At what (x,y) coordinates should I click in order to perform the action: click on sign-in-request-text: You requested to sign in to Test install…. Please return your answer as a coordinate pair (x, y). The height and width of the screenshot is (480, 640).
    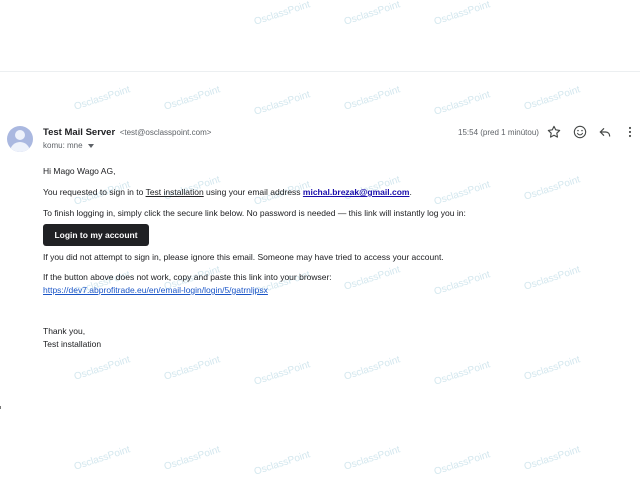
    Looking at the image, I should click on (227, 192).